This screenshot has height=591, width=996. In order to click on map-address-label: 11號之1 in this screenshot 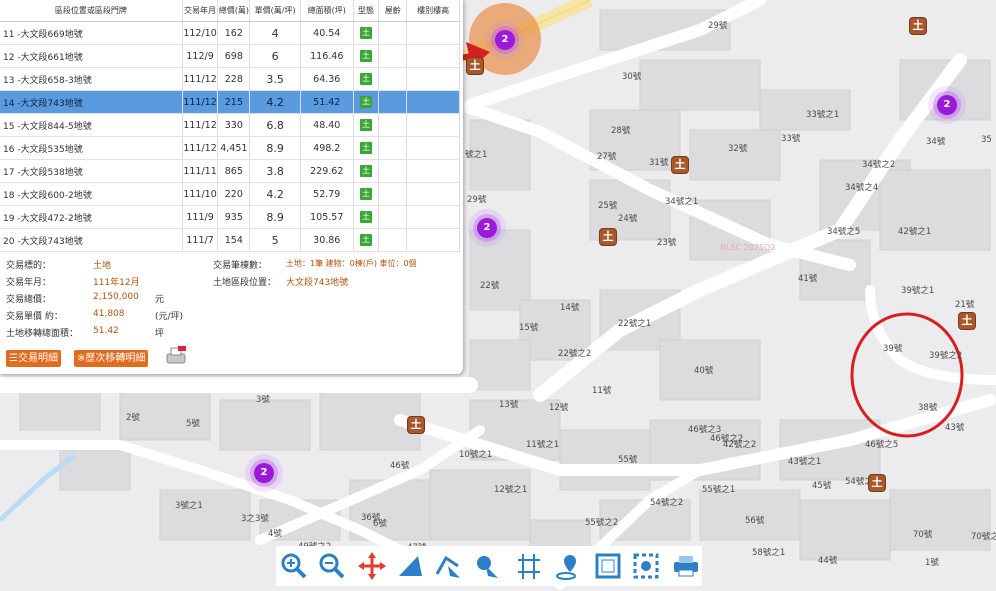, I will do `click(543, 445)`.